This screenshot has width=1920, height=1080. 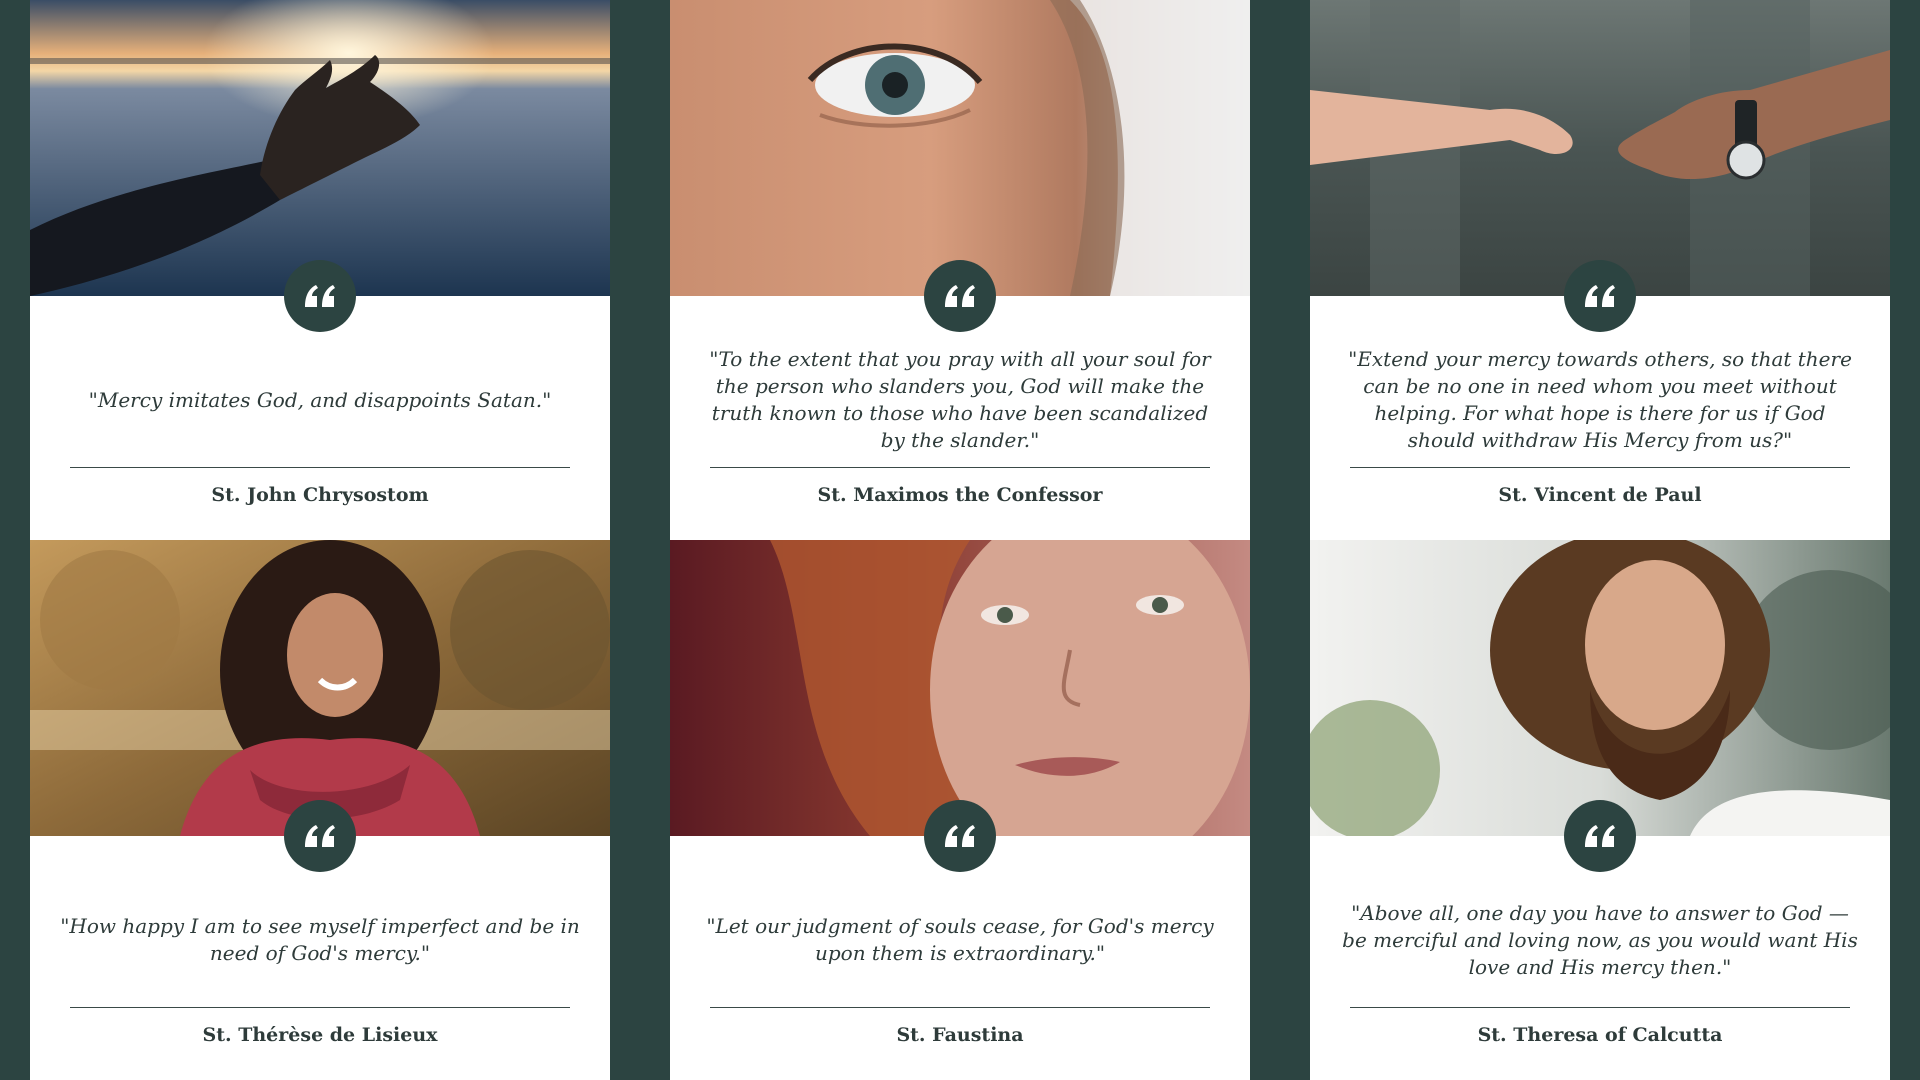 I want to click on author-name: St. Theresa of Calcutta, so click(x=1600, y=1035).